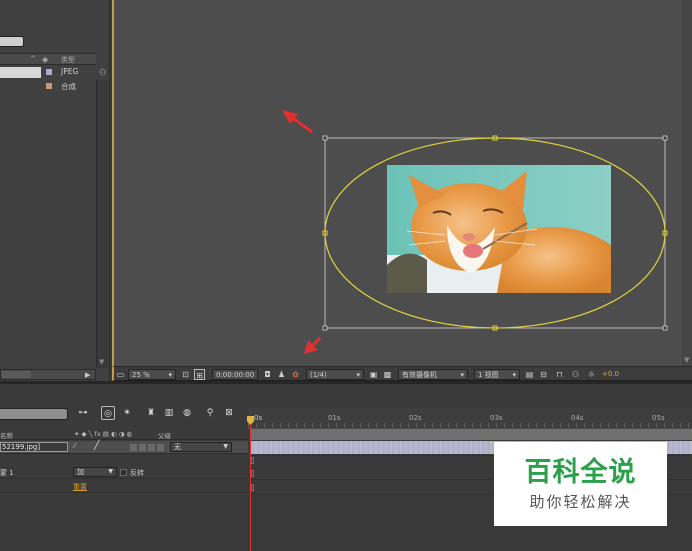 This screenshot has height=551, width=692. Describe the element at coordinates (185, 374) in the screenshot. I see `region-icon: ⊡` at that location.